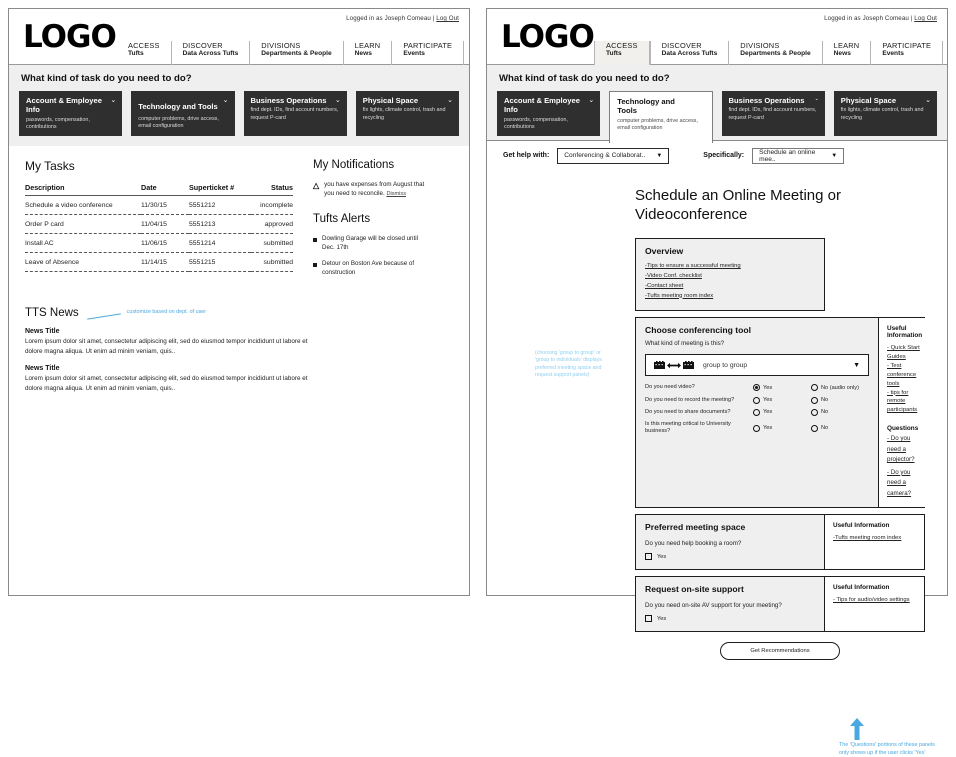  What do you see at coordinates (842, 54) in the screenshot?
I see `nav-item-learn-bottom: News` at bounding box center [842, 54].